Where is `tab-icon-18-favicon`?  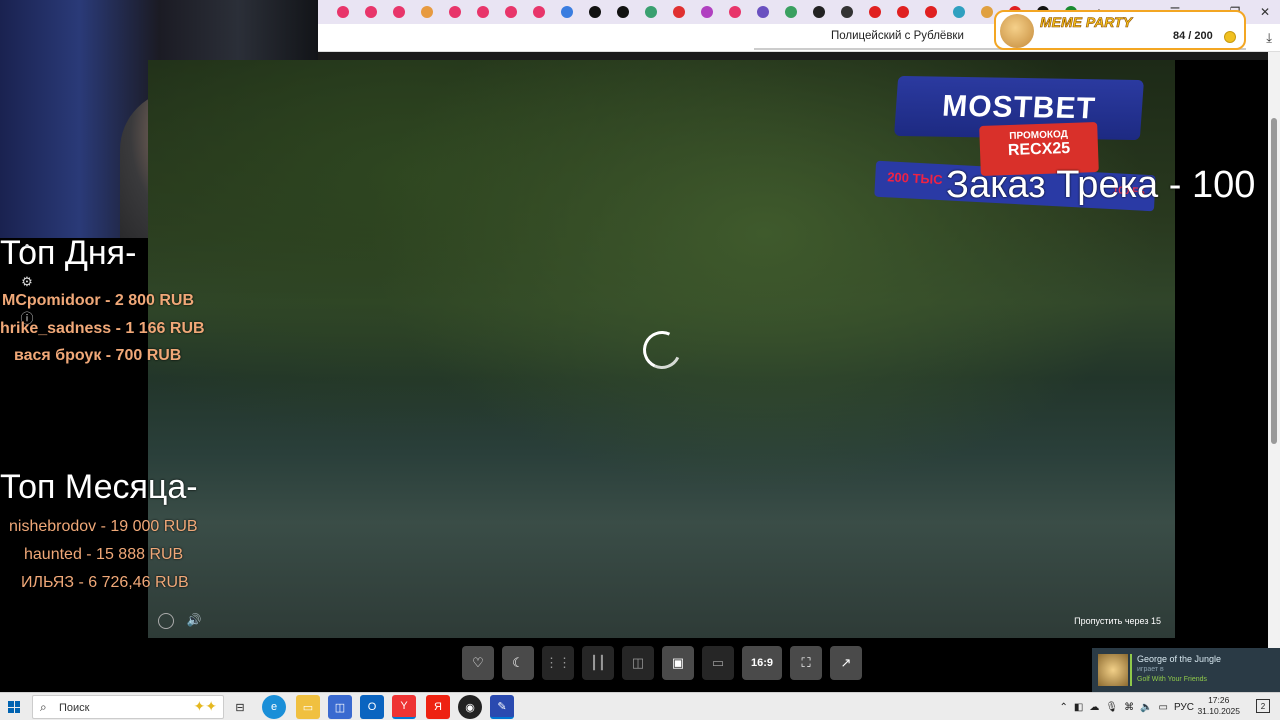
tab-icon-18-favicon is located at coordinates (819, 12).